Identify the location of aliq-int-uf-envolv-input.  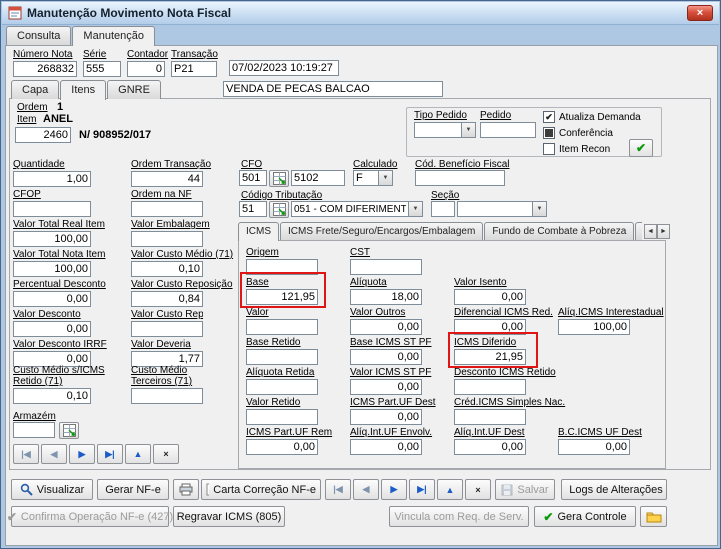
(386, 447).